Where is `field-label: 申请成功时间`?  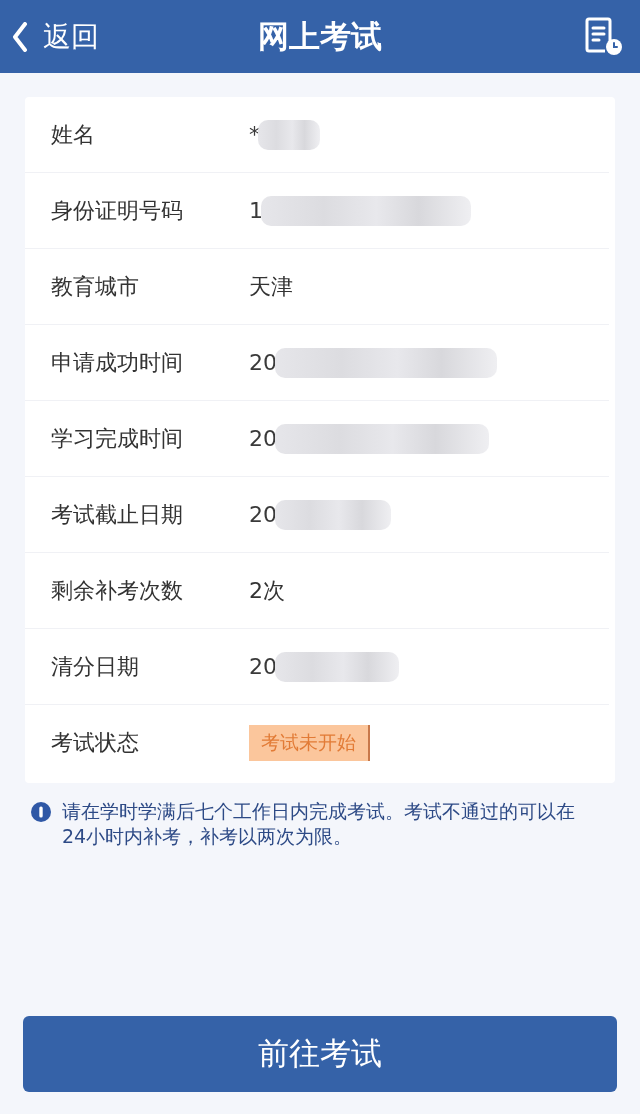 field-label: 申请成功时间 is located at coordinates (117, 362).